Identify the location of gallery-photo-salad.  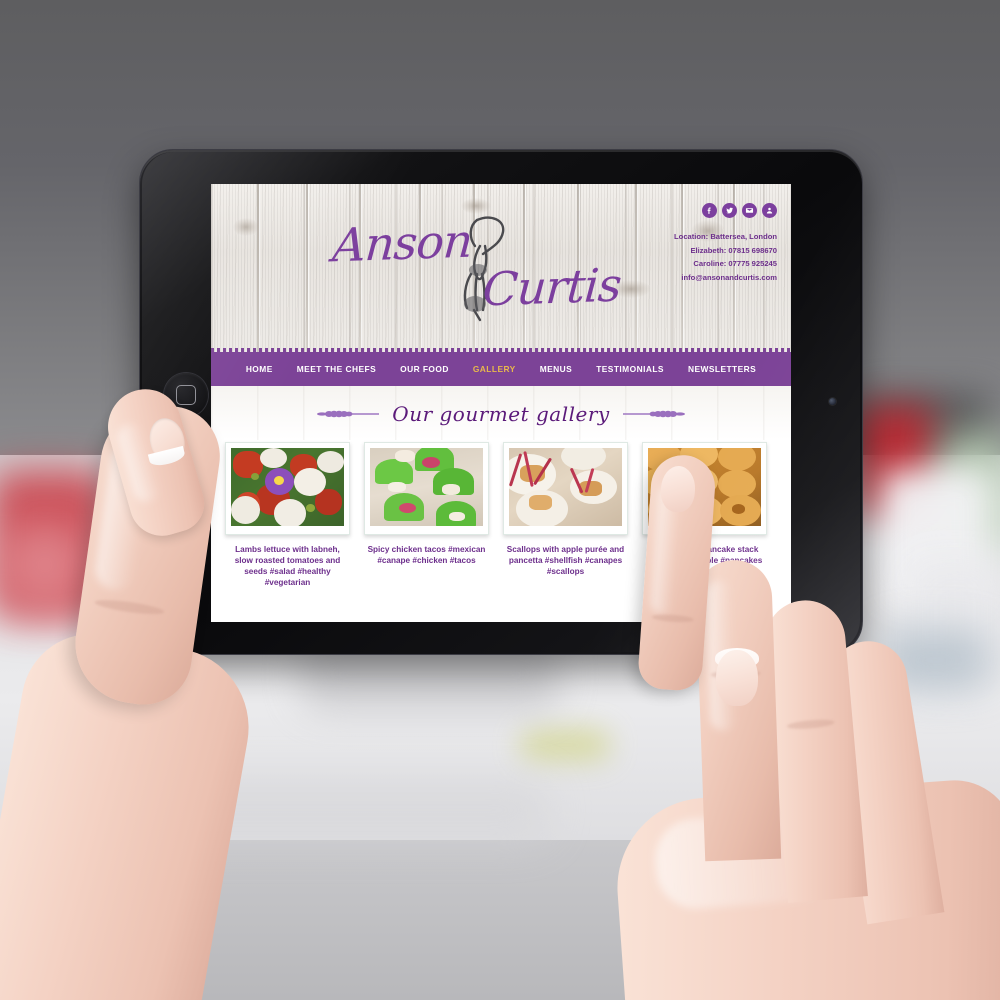
(287, 487).